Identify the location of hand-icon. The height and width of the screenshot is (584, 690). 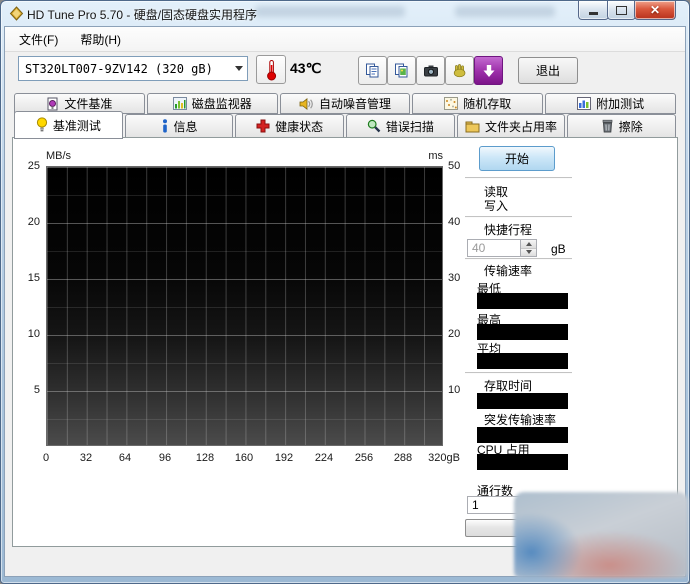
(459, 71).